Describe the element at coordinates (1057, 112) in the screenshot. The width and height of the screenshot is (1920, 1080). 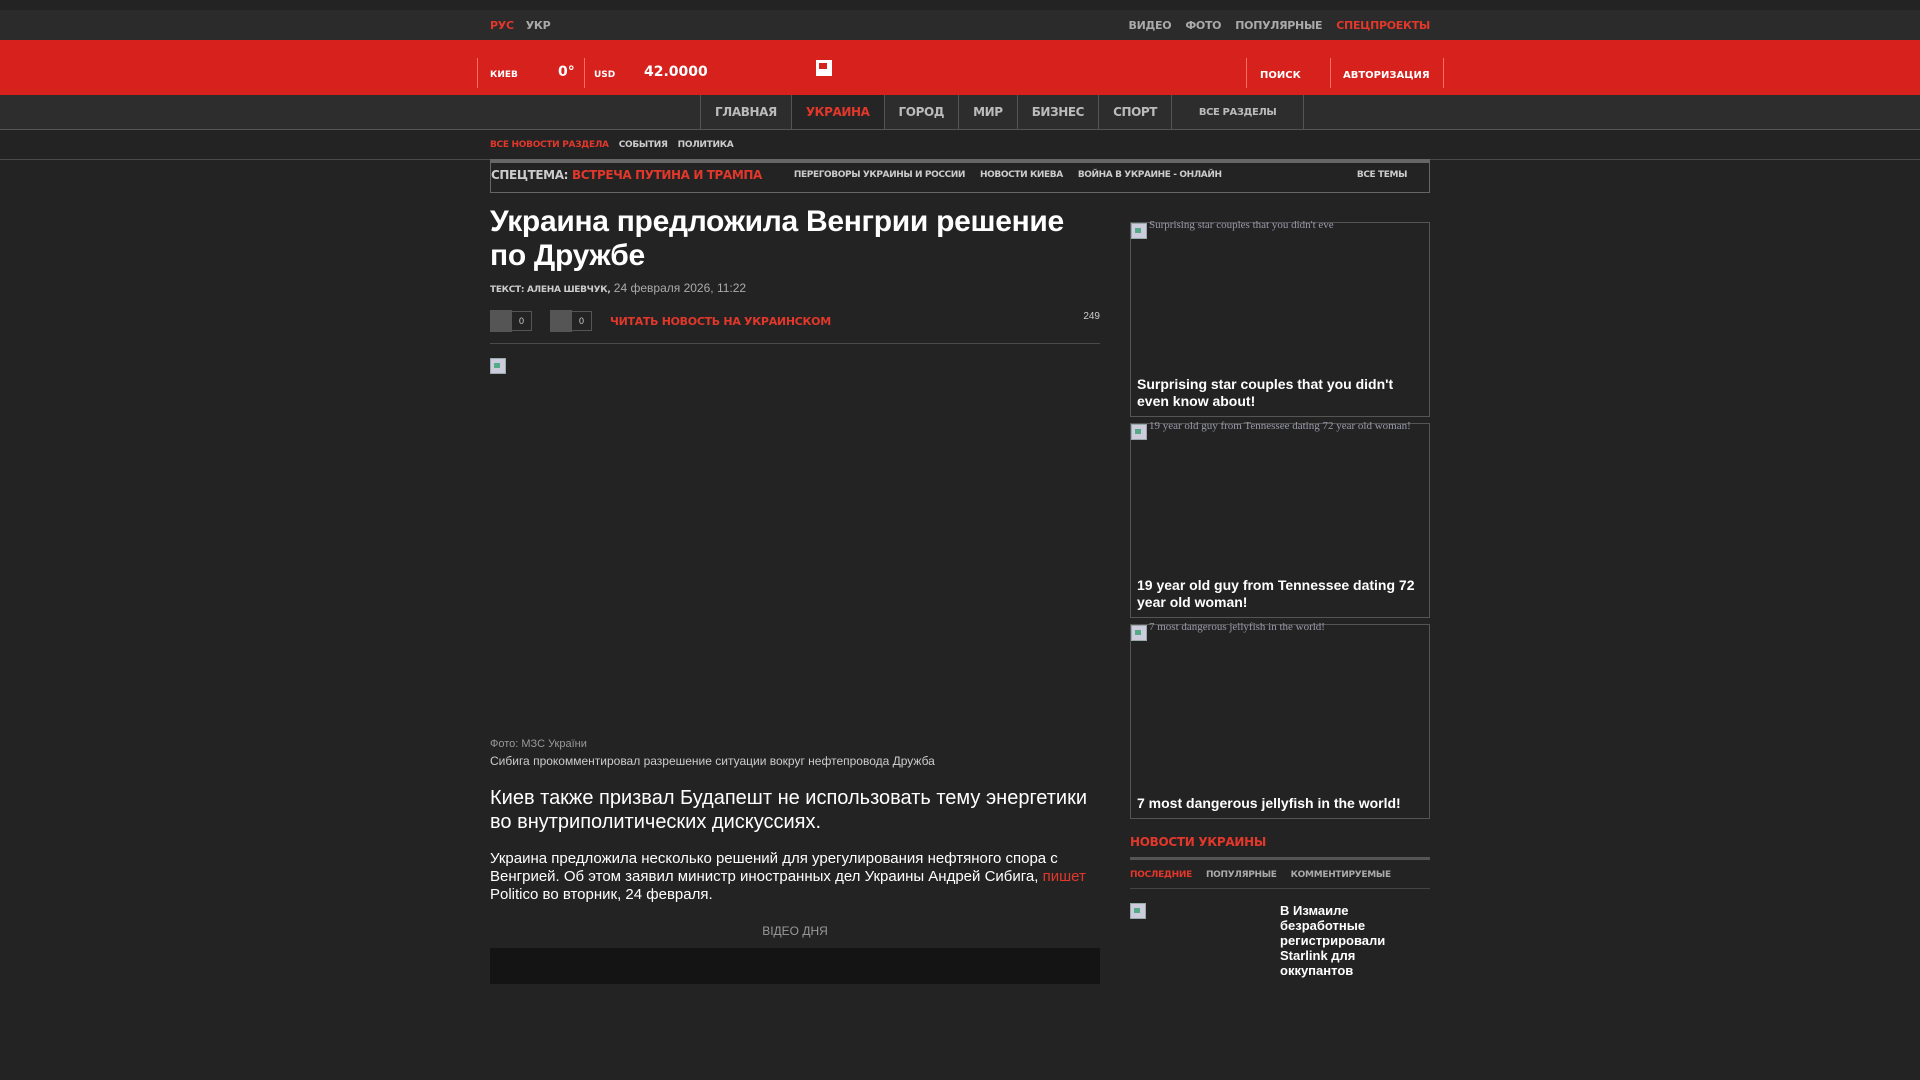
I see `nav-item-business: БИЗНЕС` at that location.